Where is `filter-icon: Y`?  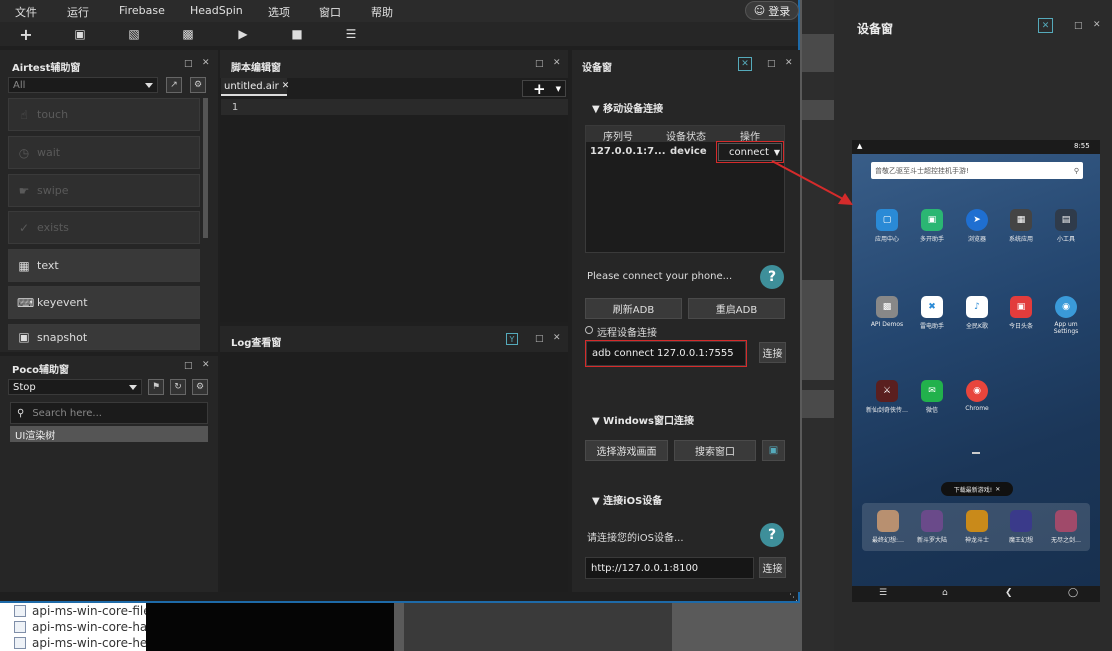
filter-icon: Y is located at coordinates (512, 339).